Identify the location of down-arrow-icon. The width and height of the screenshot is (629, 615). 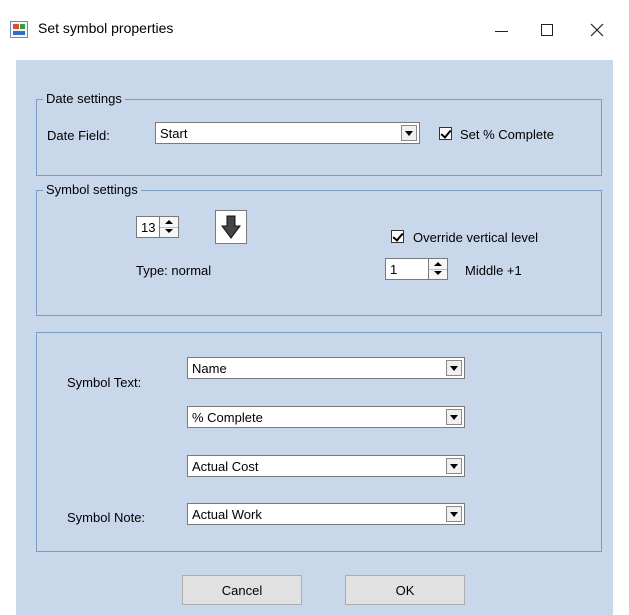
(231, 227).